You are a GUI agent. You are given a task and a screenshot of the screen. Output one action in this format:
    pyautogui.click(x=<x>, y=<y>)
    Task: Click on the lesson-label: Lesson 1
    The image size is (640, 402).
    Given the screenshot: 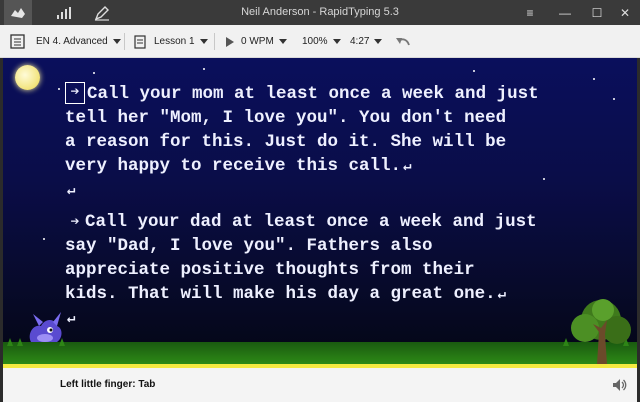 What is the action you would take?
    pyautogui.click(x=174, y=41)
    